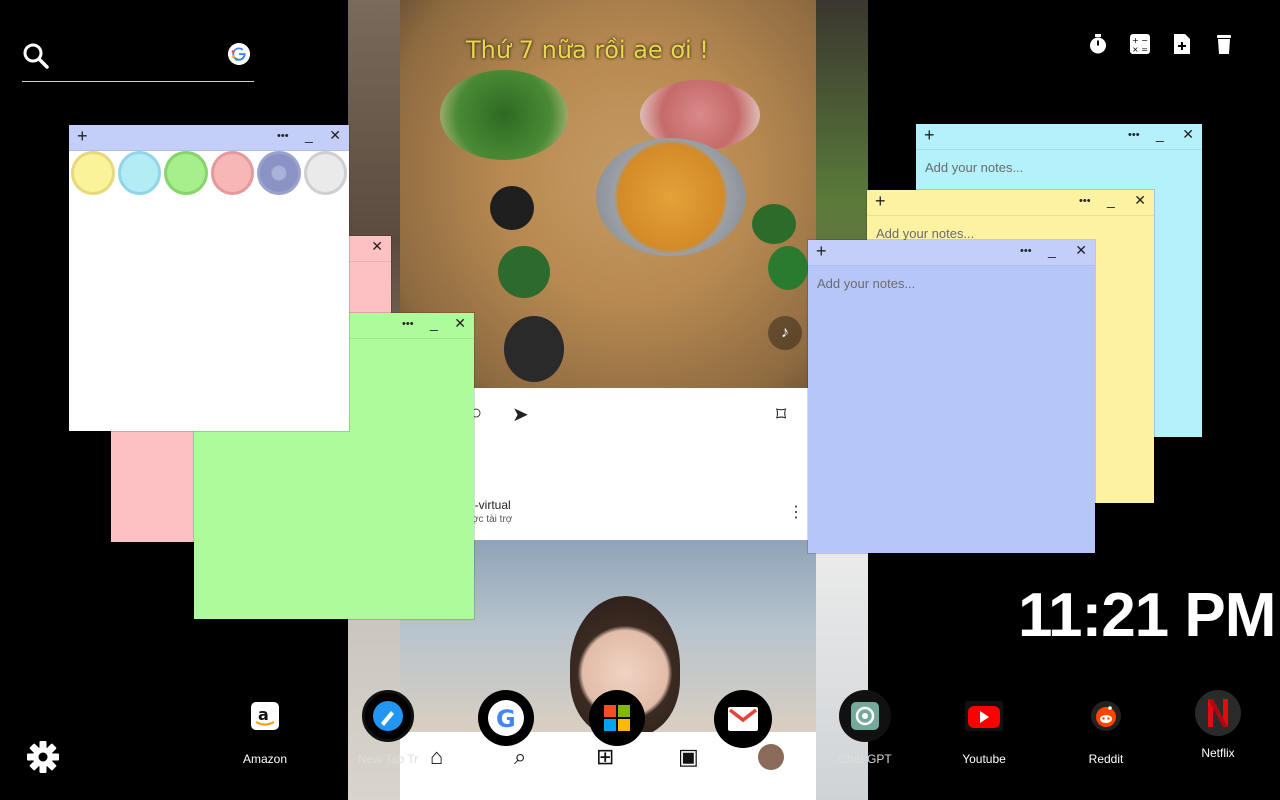 The height and width of the screenshot is (800, 1280). I want to click on google-icon: G, so click(506, 718).